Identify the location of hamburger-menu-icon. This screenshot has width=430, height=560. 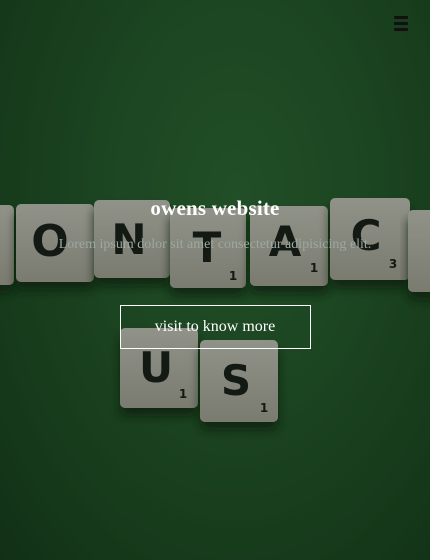
(401, 24).